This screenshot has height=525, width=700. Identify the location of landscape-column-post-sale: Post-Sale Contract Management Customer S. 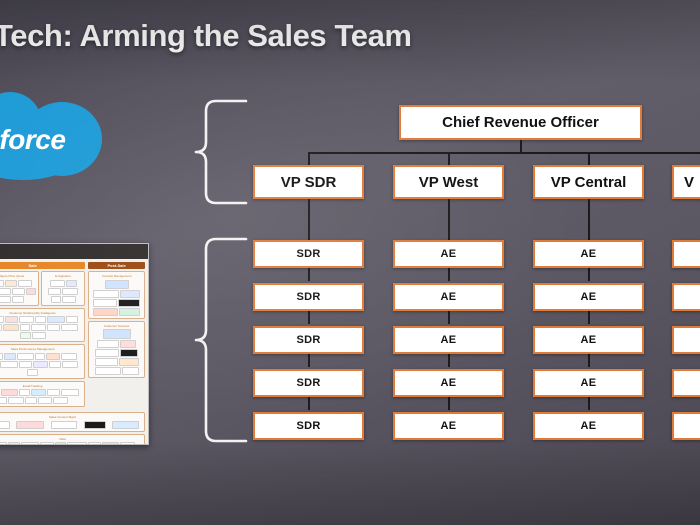
(116, 335).